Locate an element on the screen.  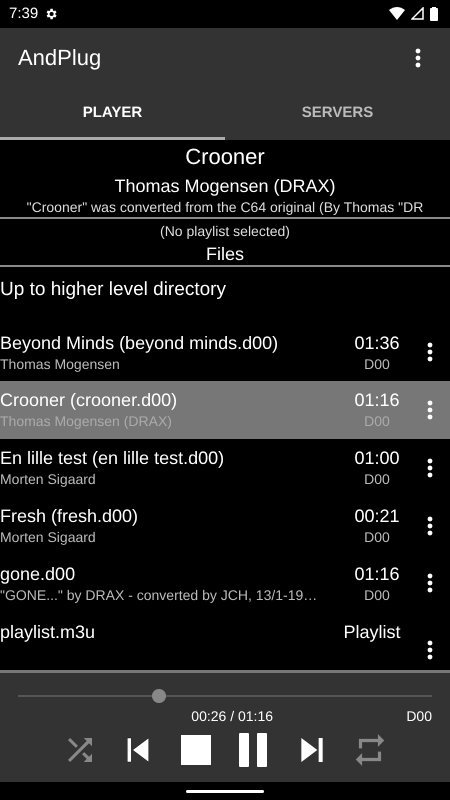
home-indicator is located at coordinates (225, 791).